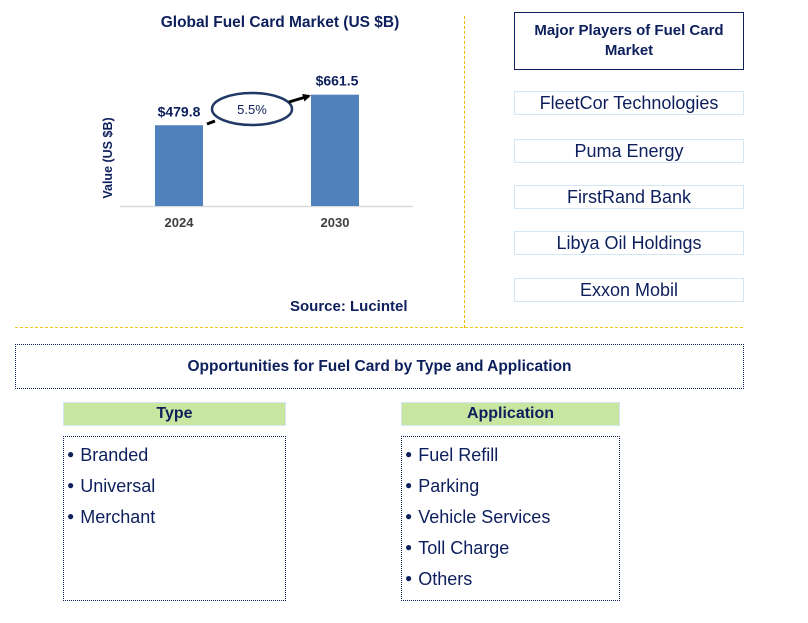  Describe the element at coordinates (111, 517) in the screenshot. I see `type-item: ● Merchant` at that location.